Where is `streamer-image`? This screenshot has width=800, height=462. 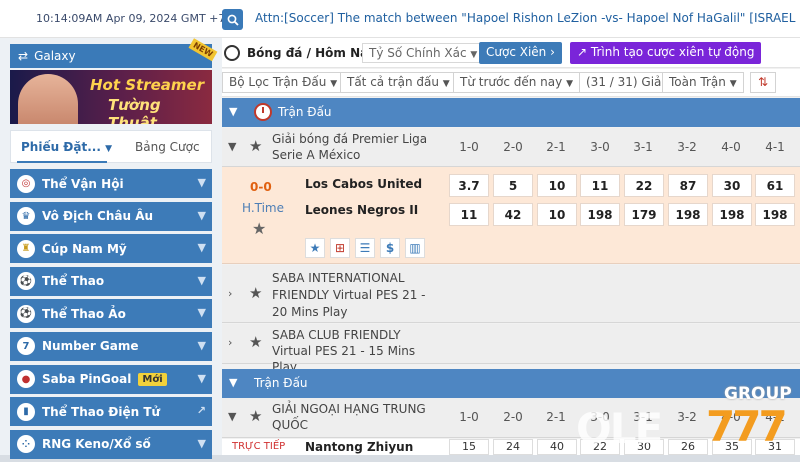
streamer-image is located at coordinates (48, 99).